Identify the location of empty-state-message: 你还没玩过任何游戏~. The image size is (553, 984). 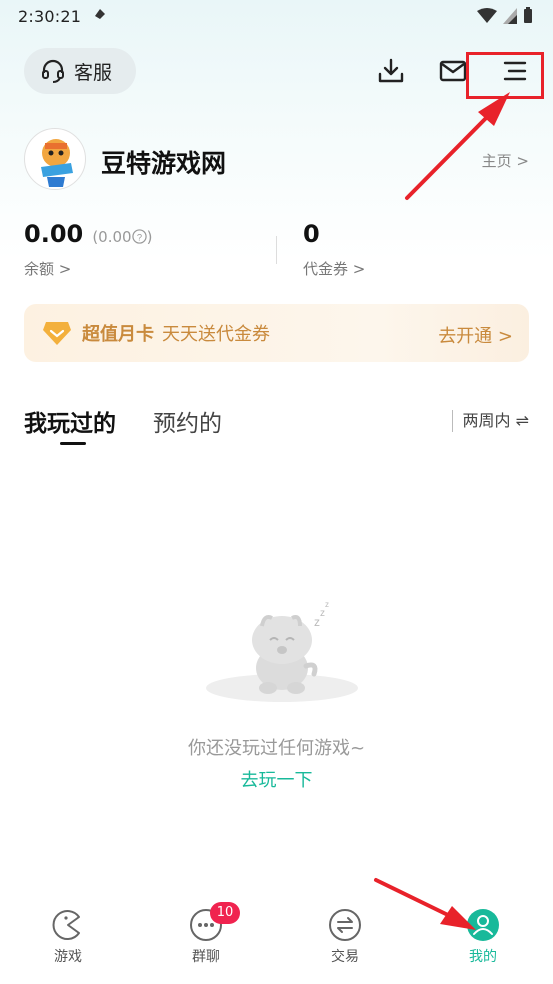
(276, 748).